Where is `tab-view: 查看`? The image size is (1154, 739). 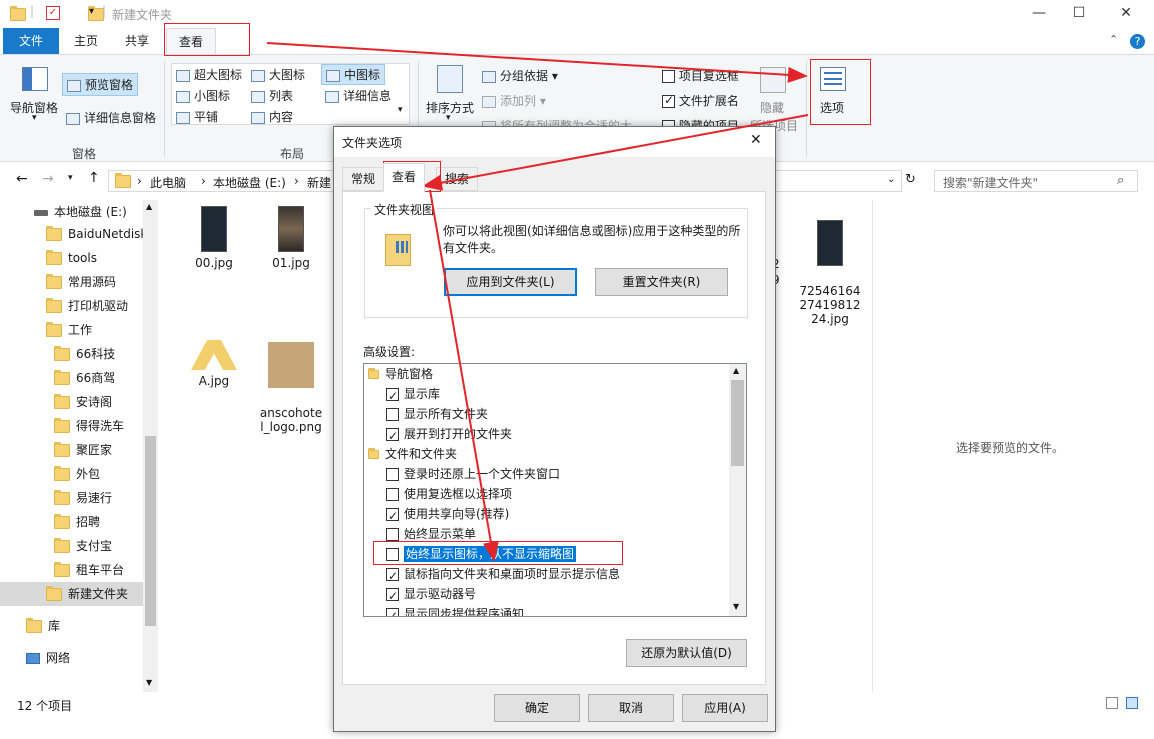
tab-view: 查看 is located at coordinates (404, 177).